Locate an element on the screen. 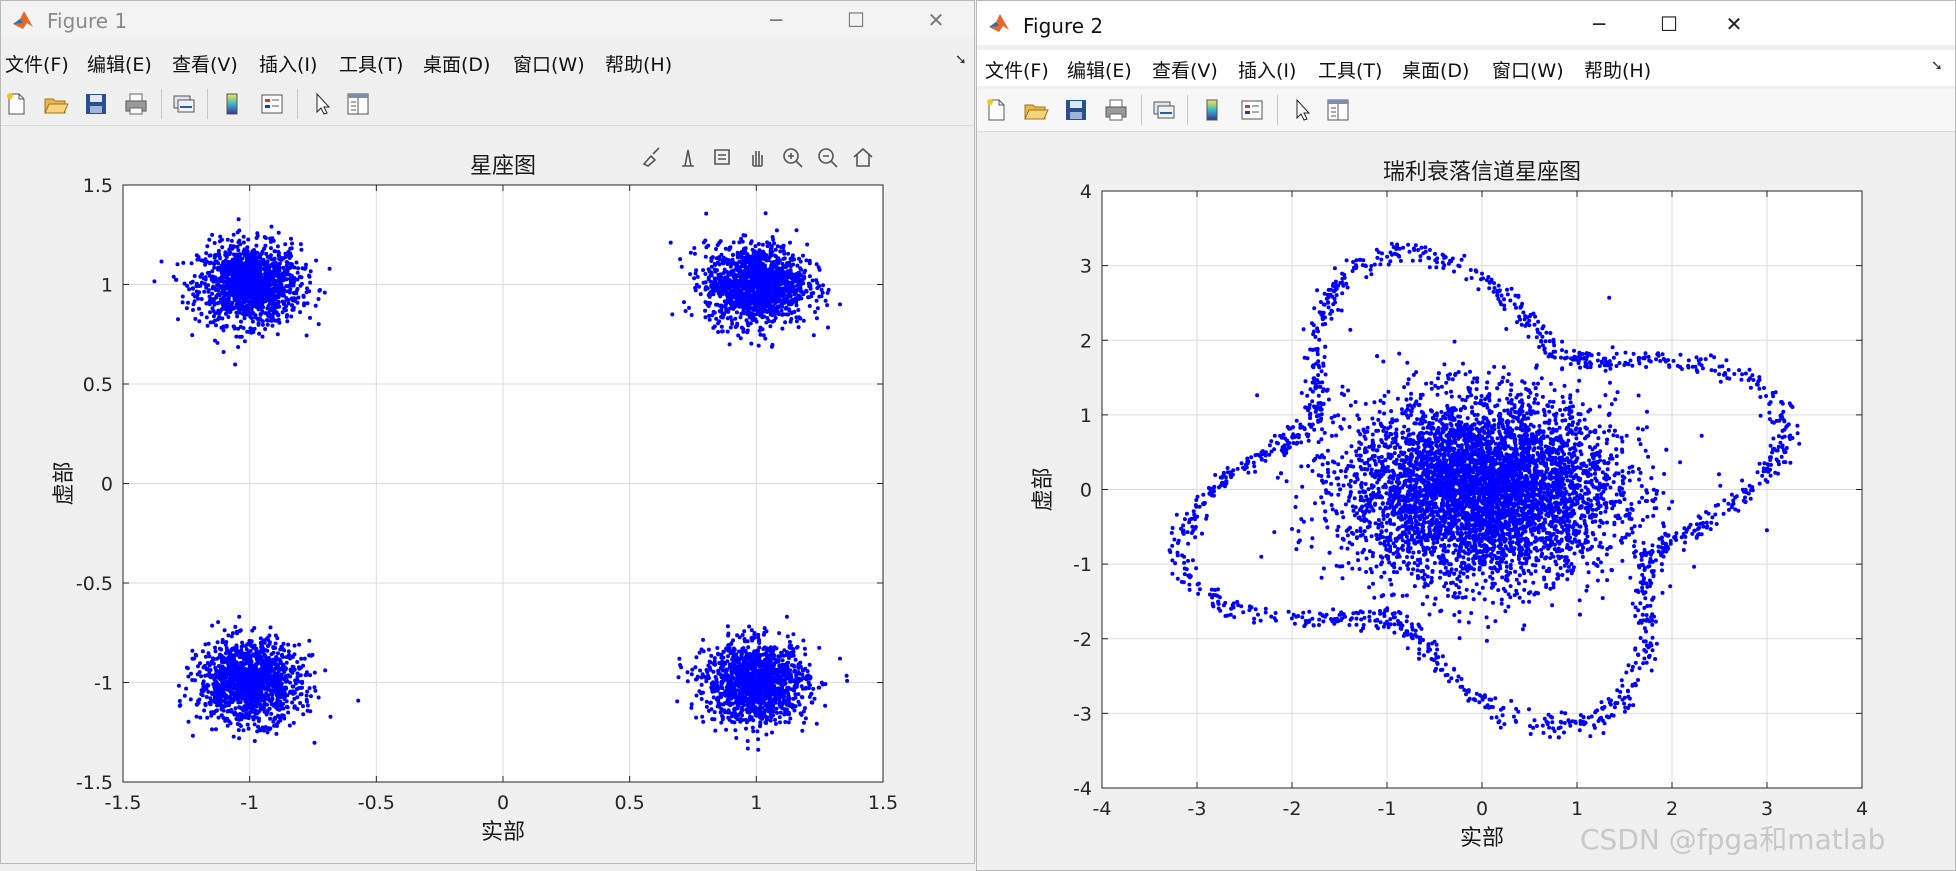  colorbar-icon is located at coordinates (232, 104).